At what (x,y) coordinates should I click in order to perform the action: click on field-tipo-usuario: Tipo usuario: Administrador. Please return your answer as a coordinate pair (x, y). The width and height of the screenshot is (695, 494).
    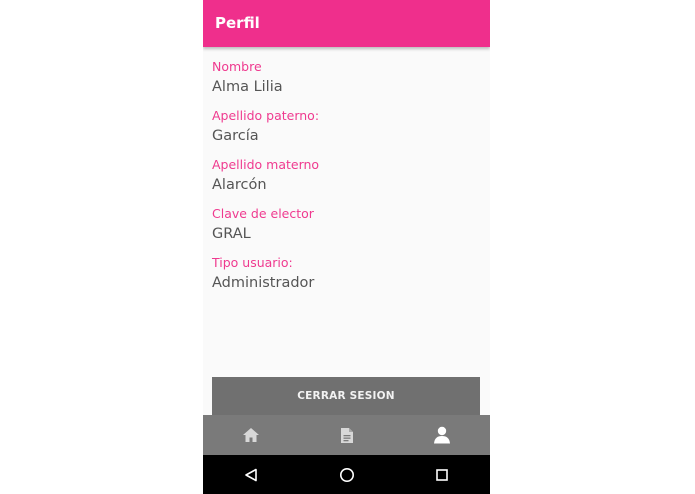
    Looking at the image, I should click on (263, 274).